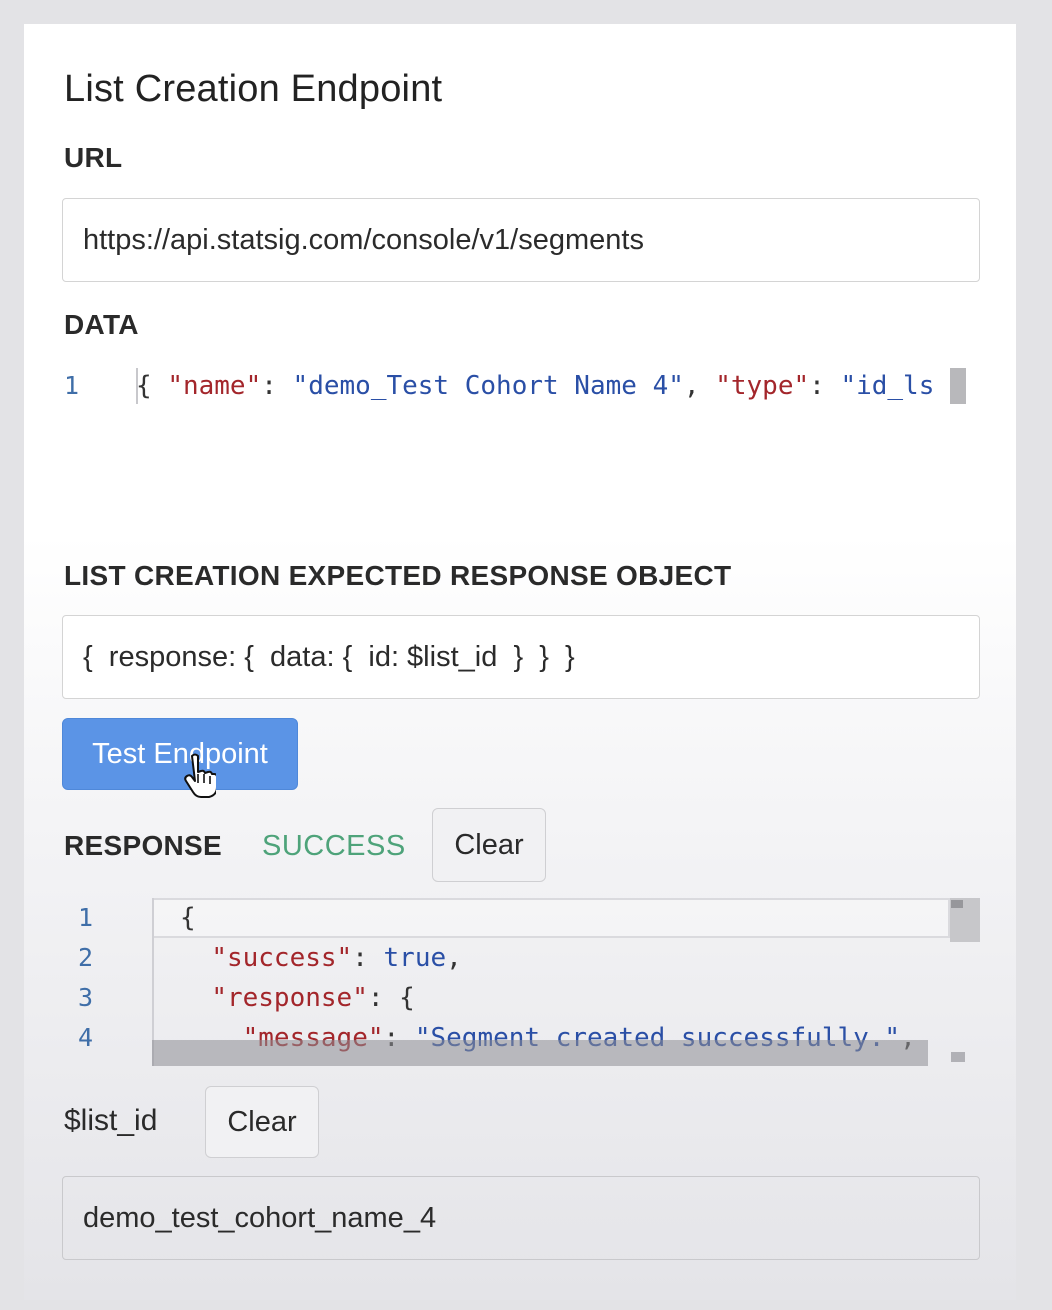 Image resolution: width=1052 pixels, height=1310 pixels. I want to click on response-status-badge: SUCCESS, so click(334, 846).